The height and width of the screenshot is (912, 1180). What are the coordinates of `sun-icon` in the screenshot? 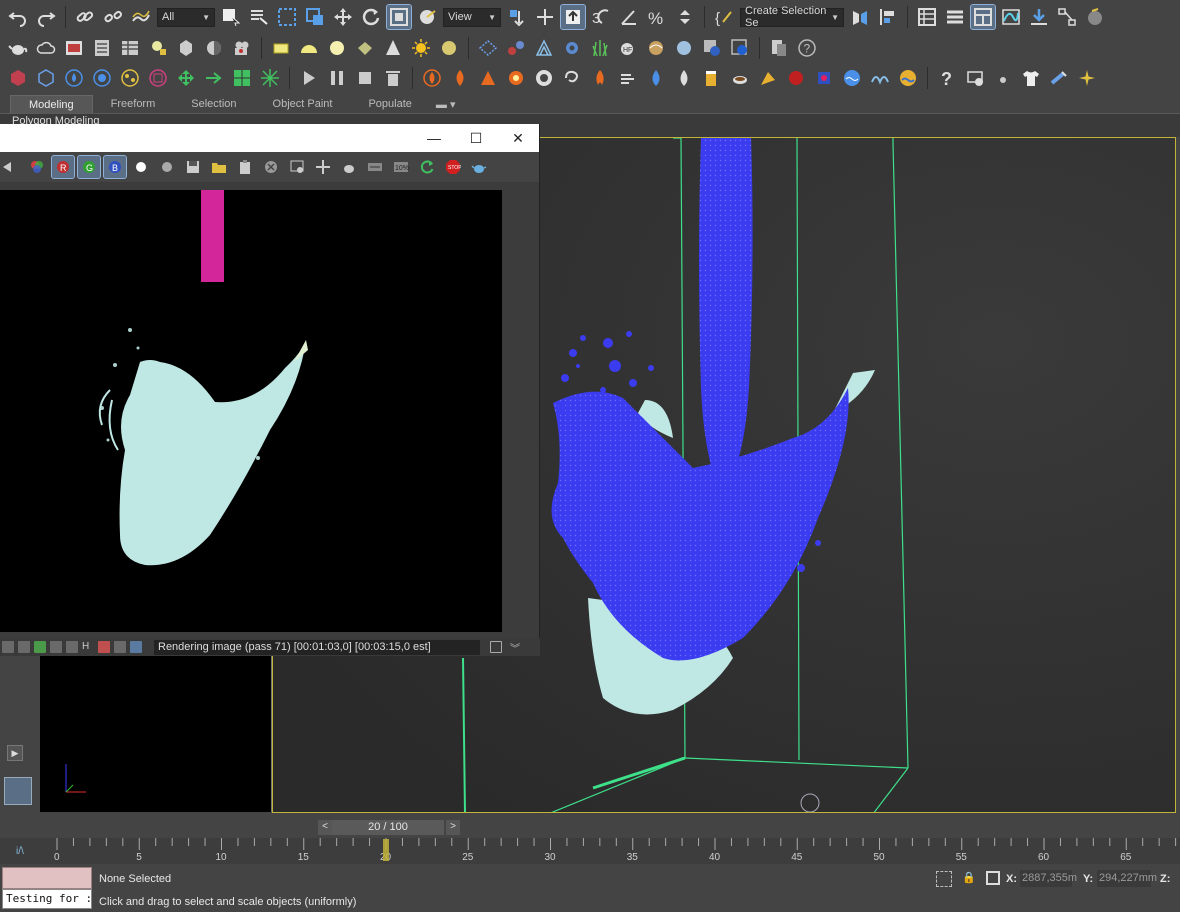 It's located at (421, 48).